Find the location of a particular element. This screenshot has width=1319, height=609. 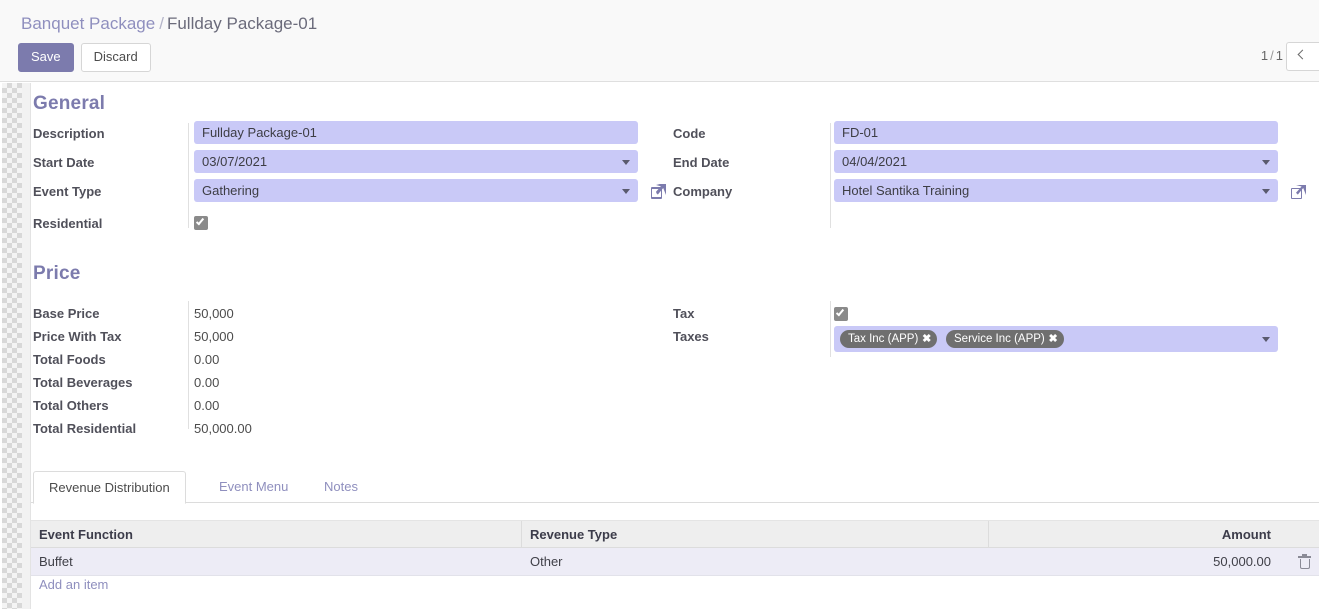

add-an-item-link: Add an item is located at coordinates (73, 584).